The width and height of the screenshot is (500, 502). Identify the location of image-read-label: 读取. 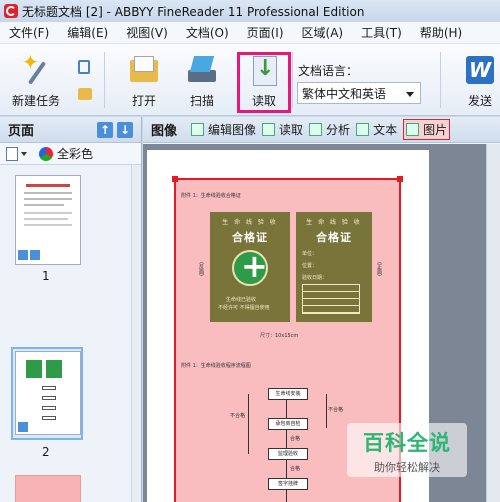
(291, 130).